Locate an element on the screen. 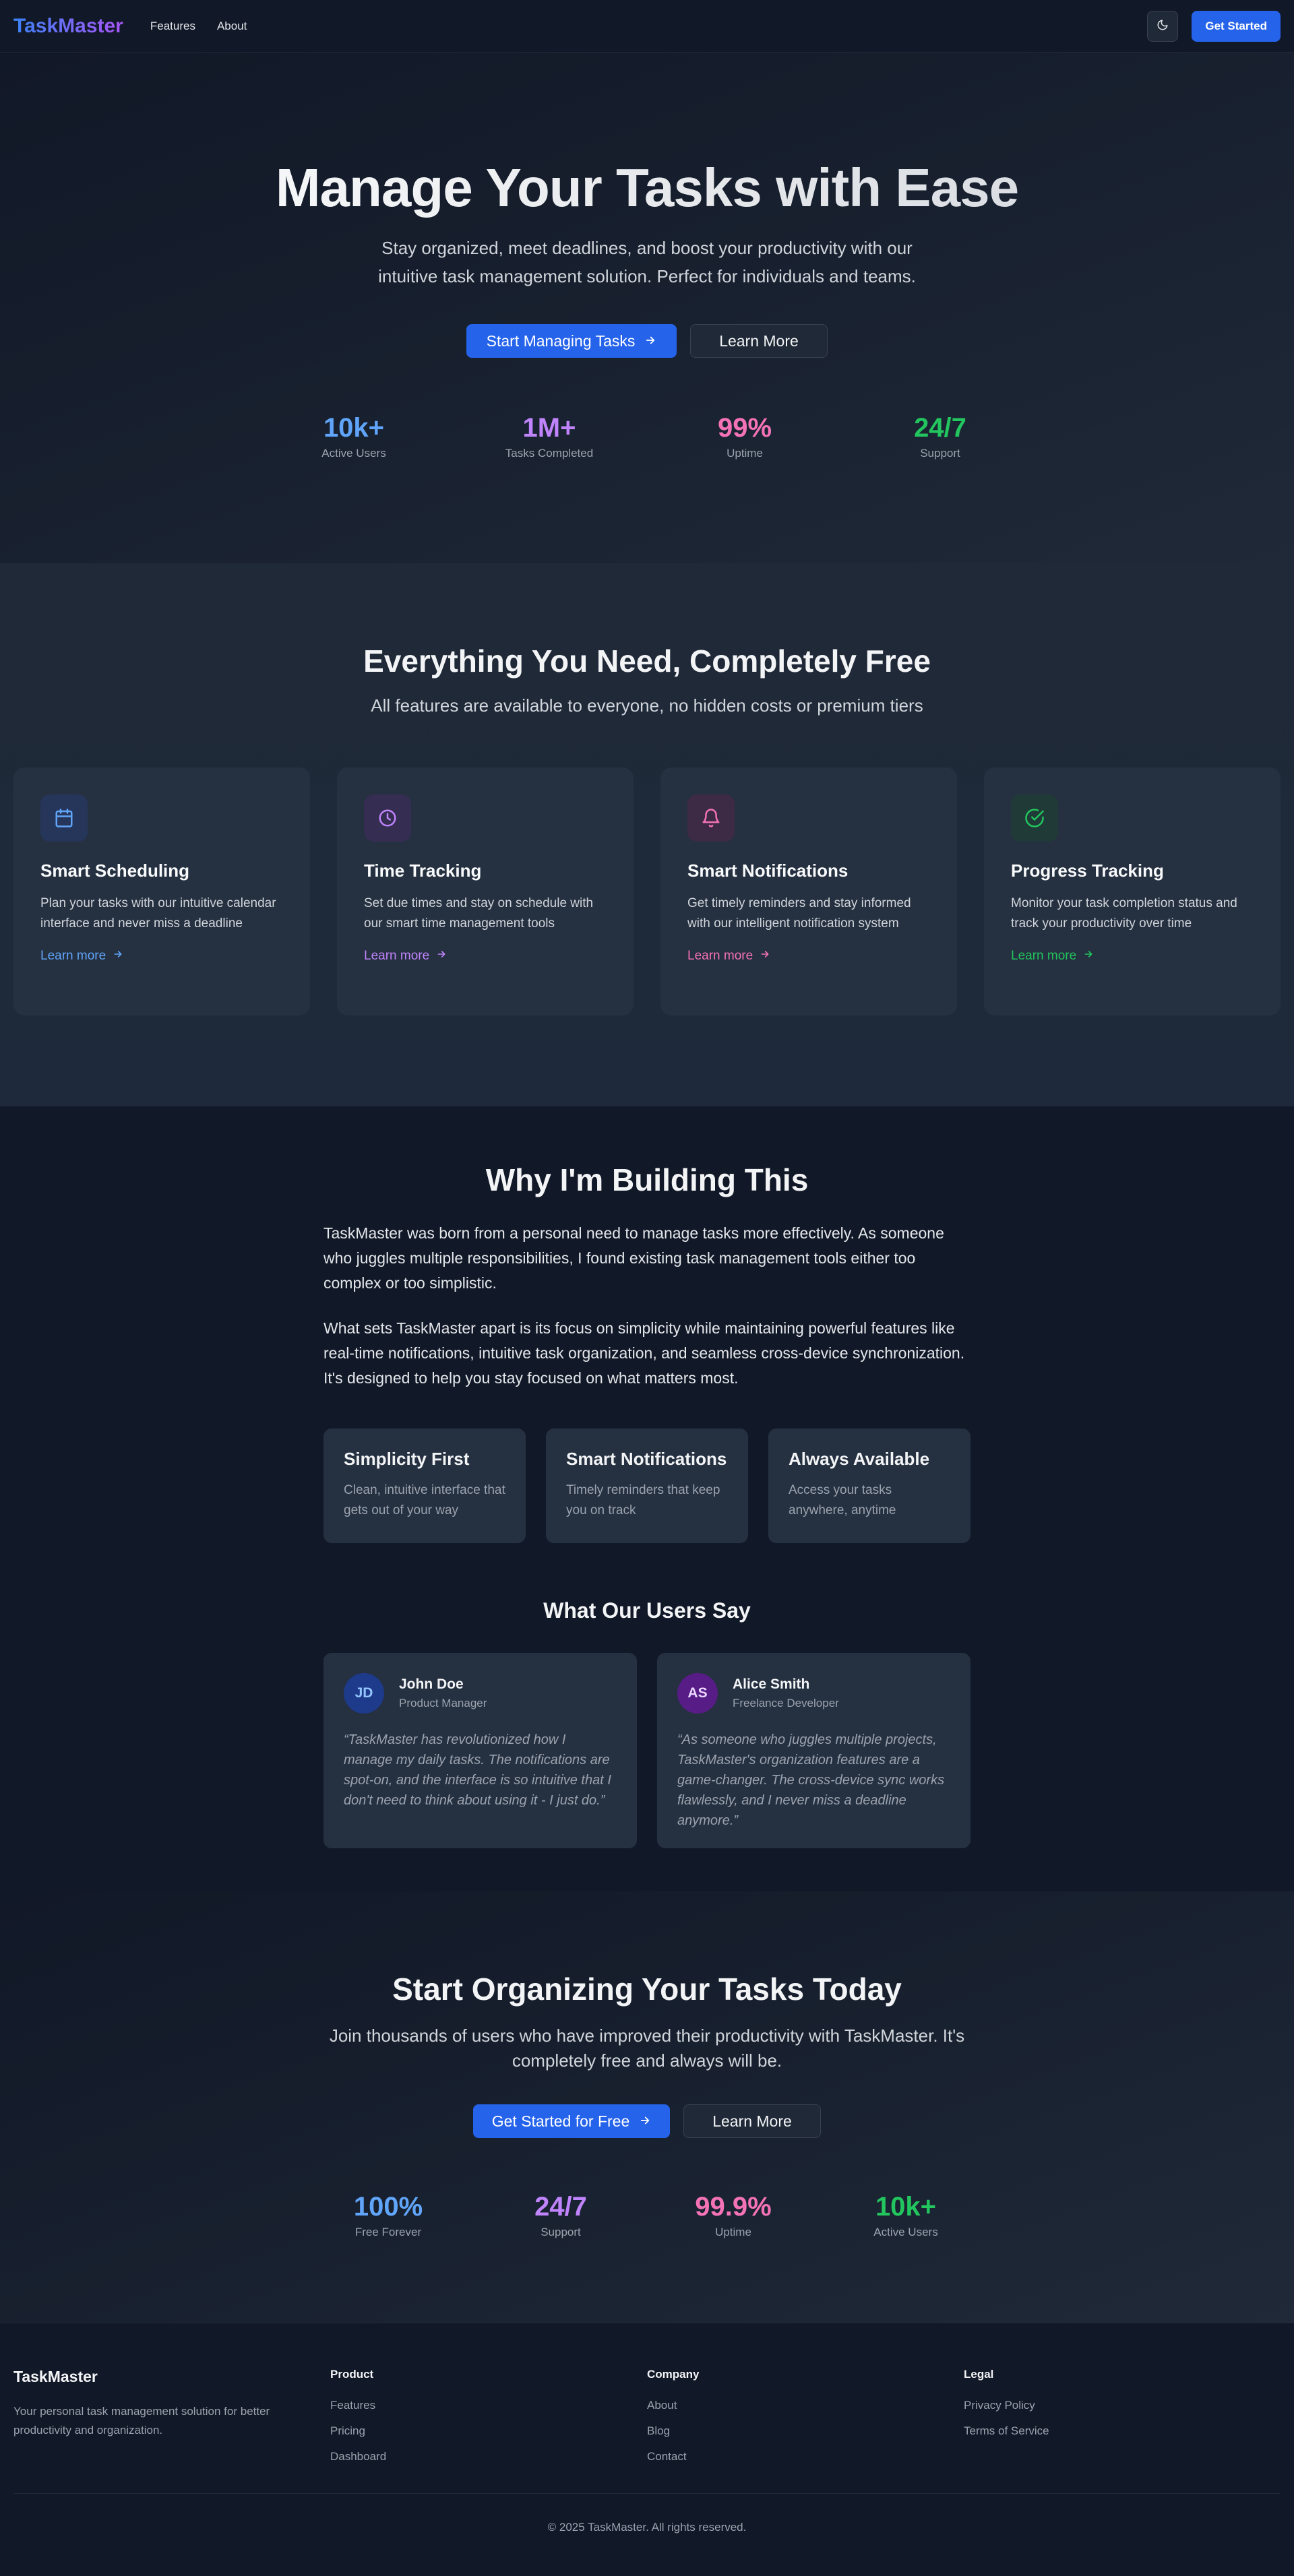  footer-column-title: Product is located at coordinates (352, 2374).